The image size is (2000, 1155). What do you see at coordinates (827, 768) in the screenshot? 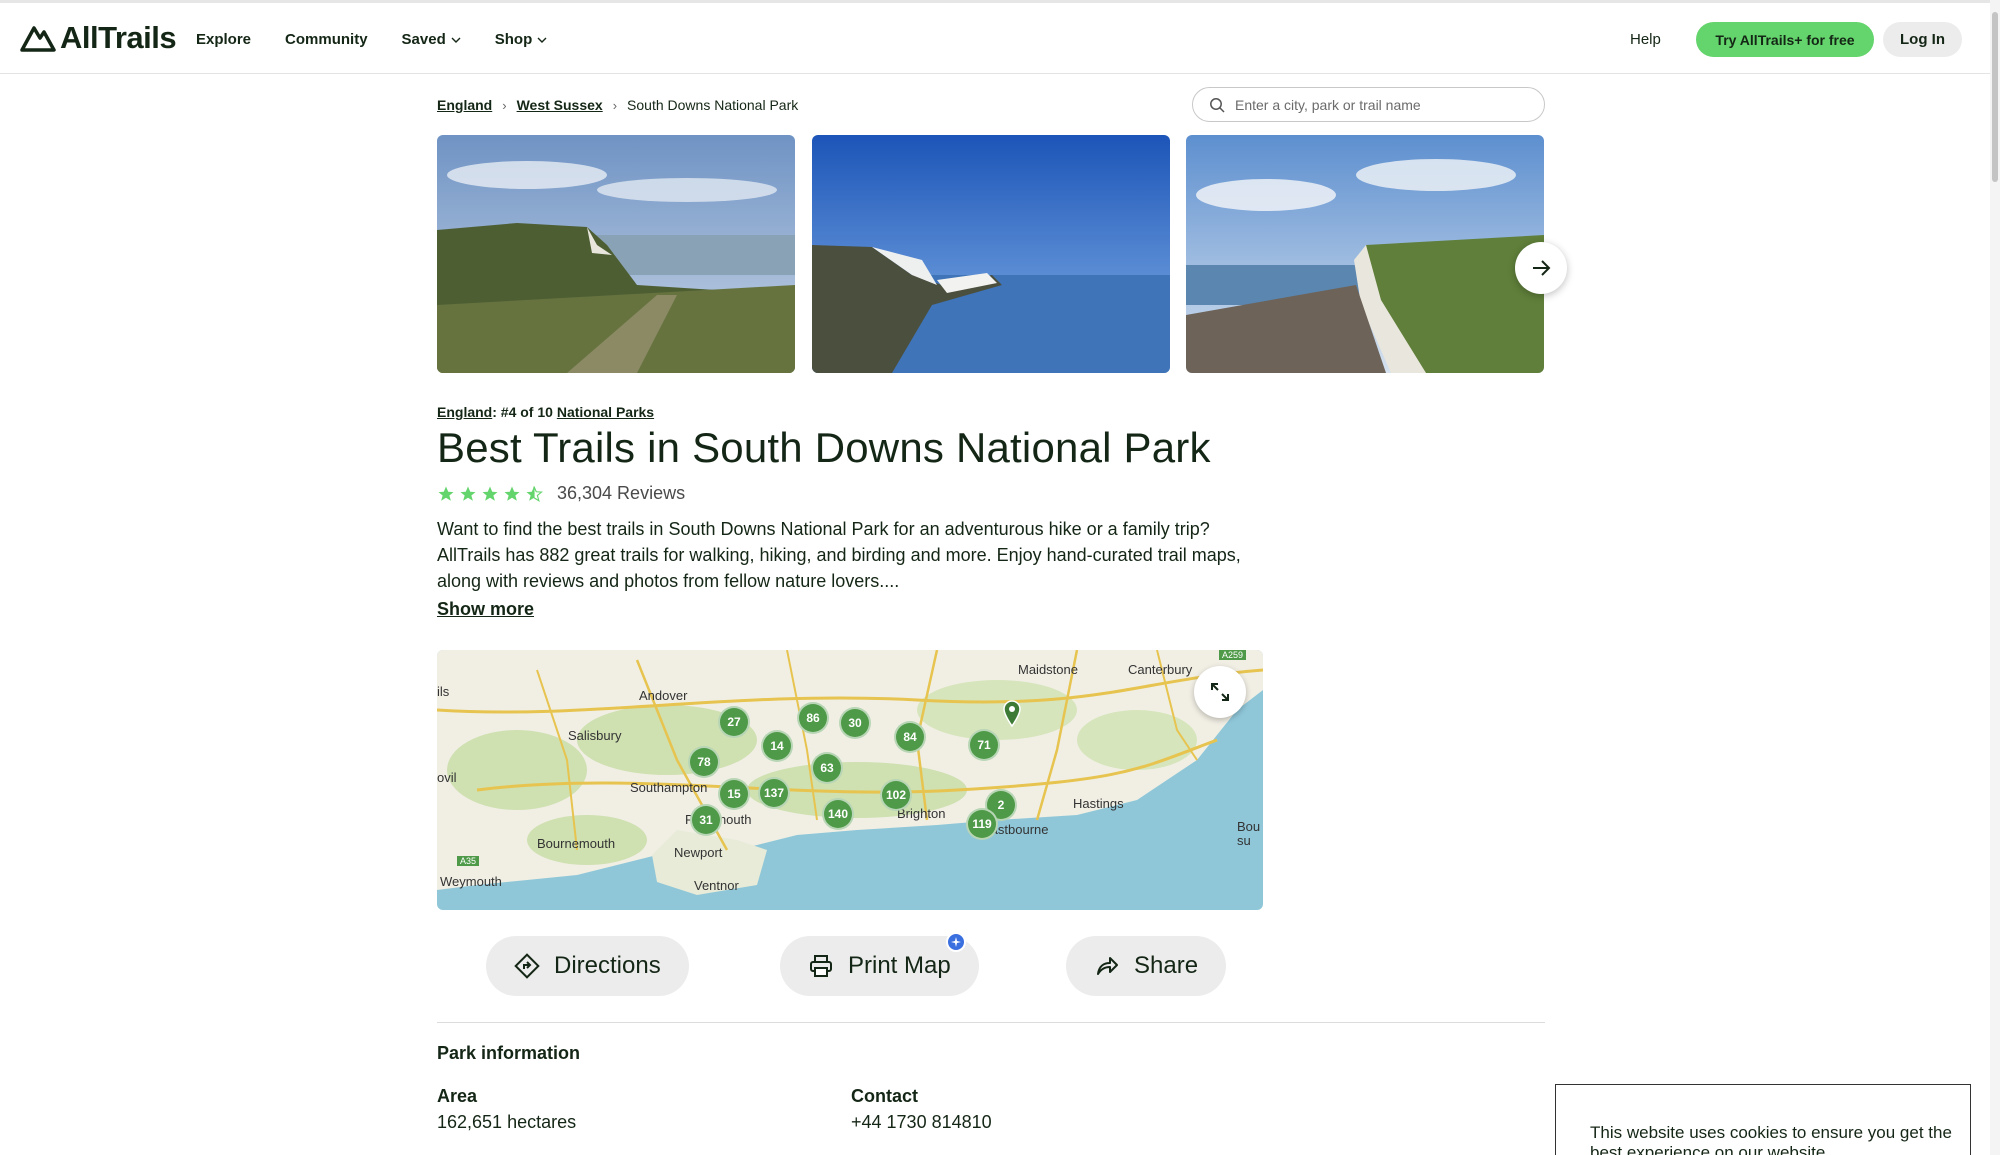
I see `trail-cluster: 63` at bounding box center [827, 768].